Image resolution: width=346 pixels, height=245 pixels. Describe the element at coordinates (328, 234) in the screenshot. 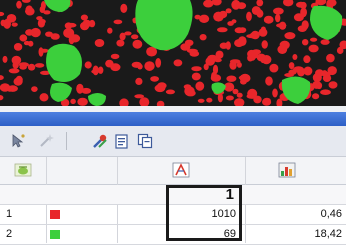

I see `measurement-value: 18,42` at that location.